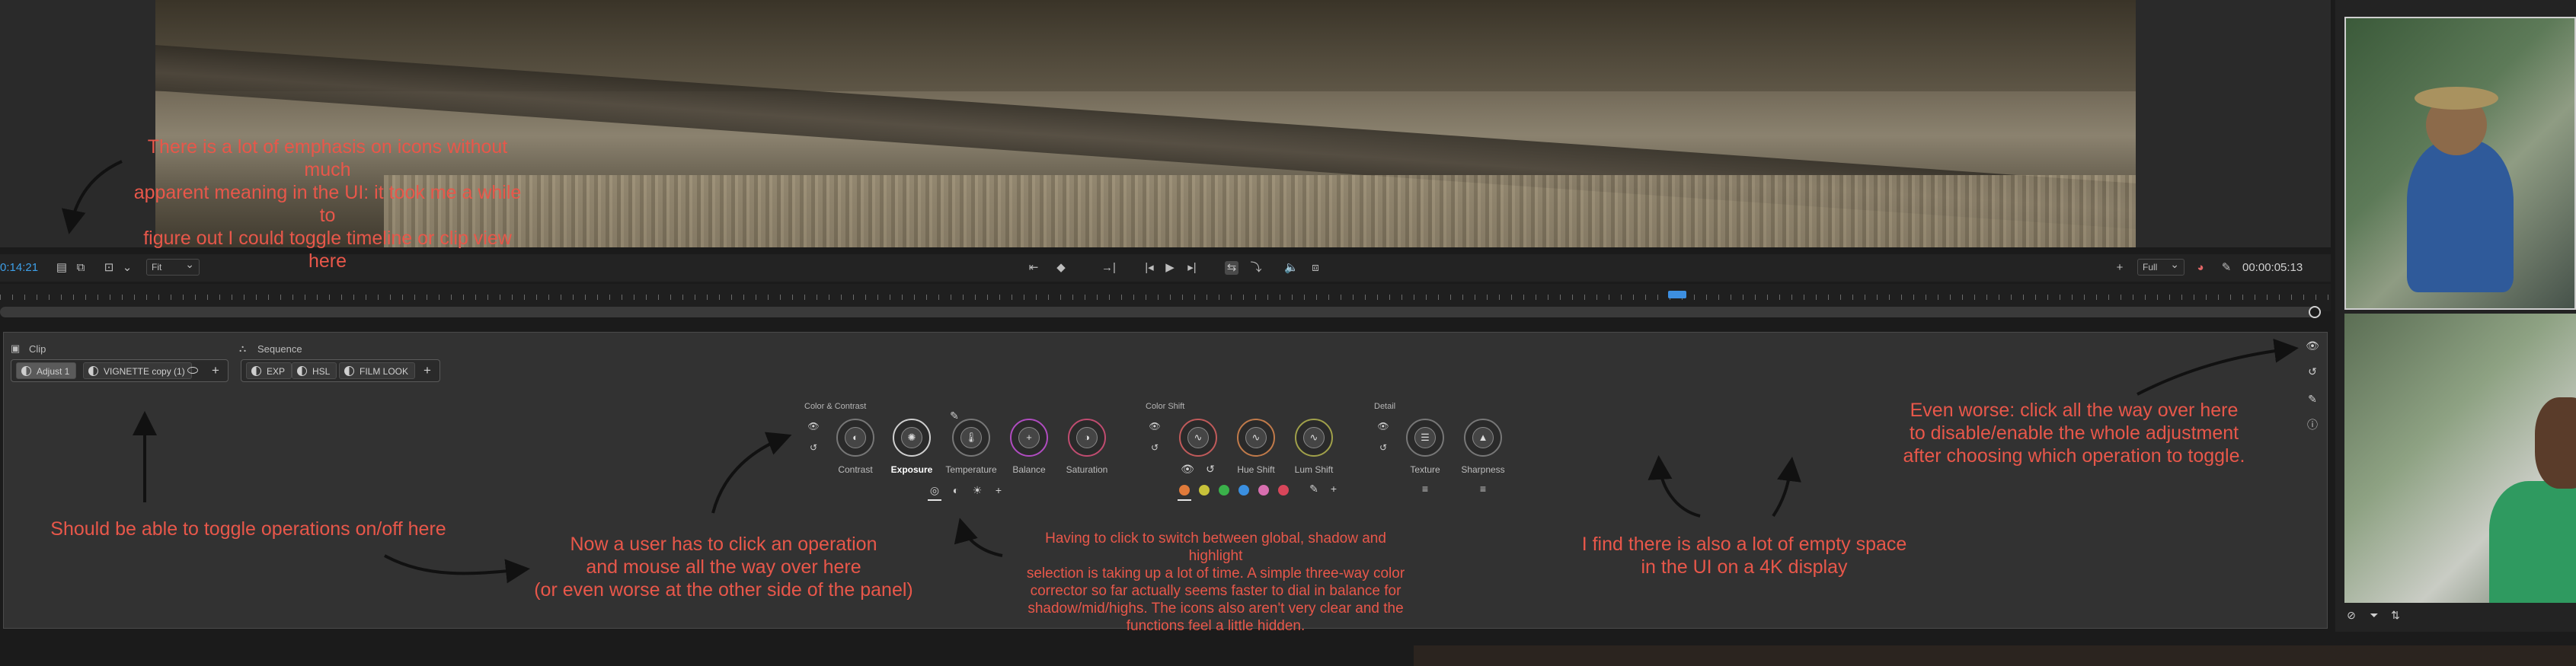 This screenshot has width=2576, height=666. I want to click on adjustment-chip: EXP, so click(269, 370).